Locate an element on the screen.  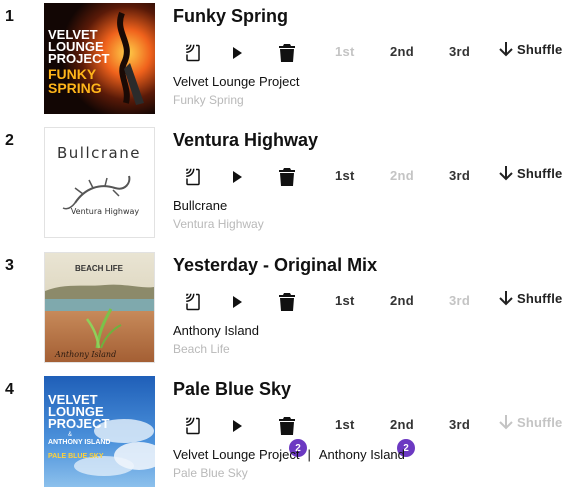
artist-link: Bullcrane is located at coordinates (200, 205).